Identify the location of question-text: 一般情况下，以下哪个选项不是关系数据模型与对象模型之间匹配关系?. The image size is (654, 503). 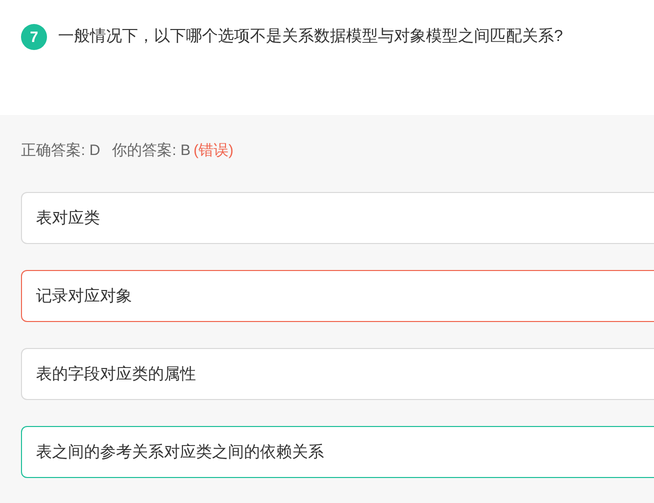
(310, 36).